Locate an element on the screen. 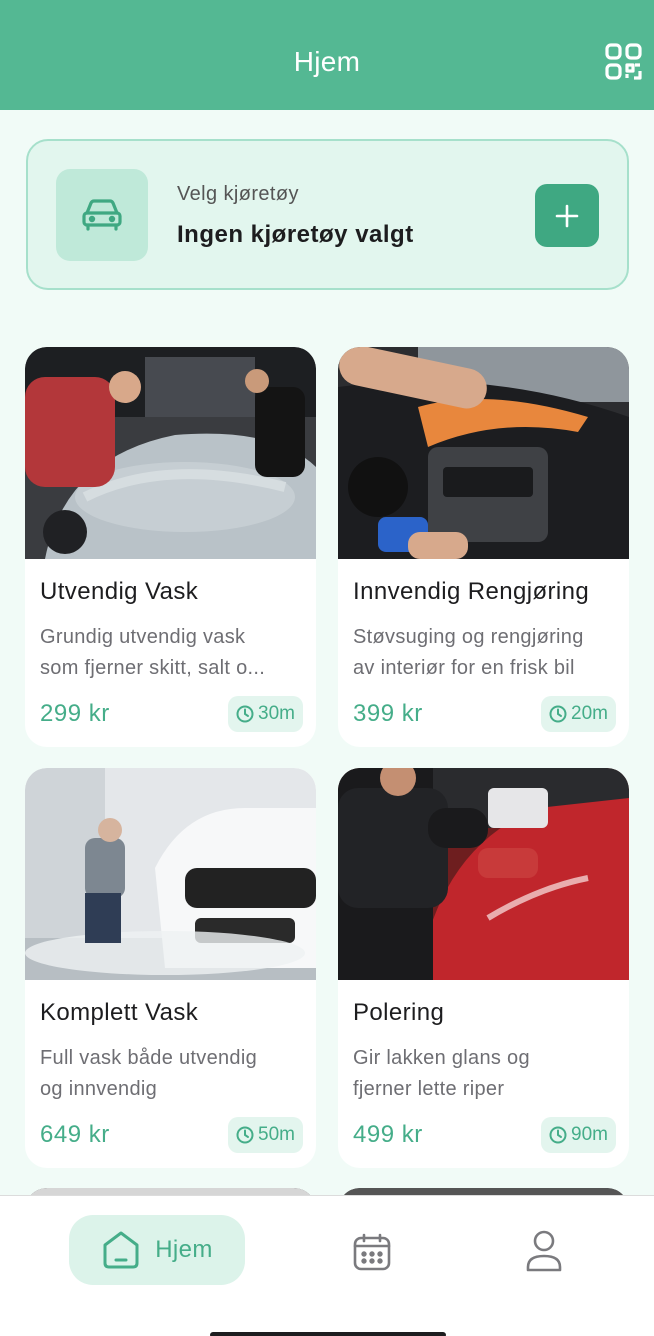 Image resolution: width=654 pixels, height=1336 pixels. calendar-icon is located at coordinates (372, 1252).